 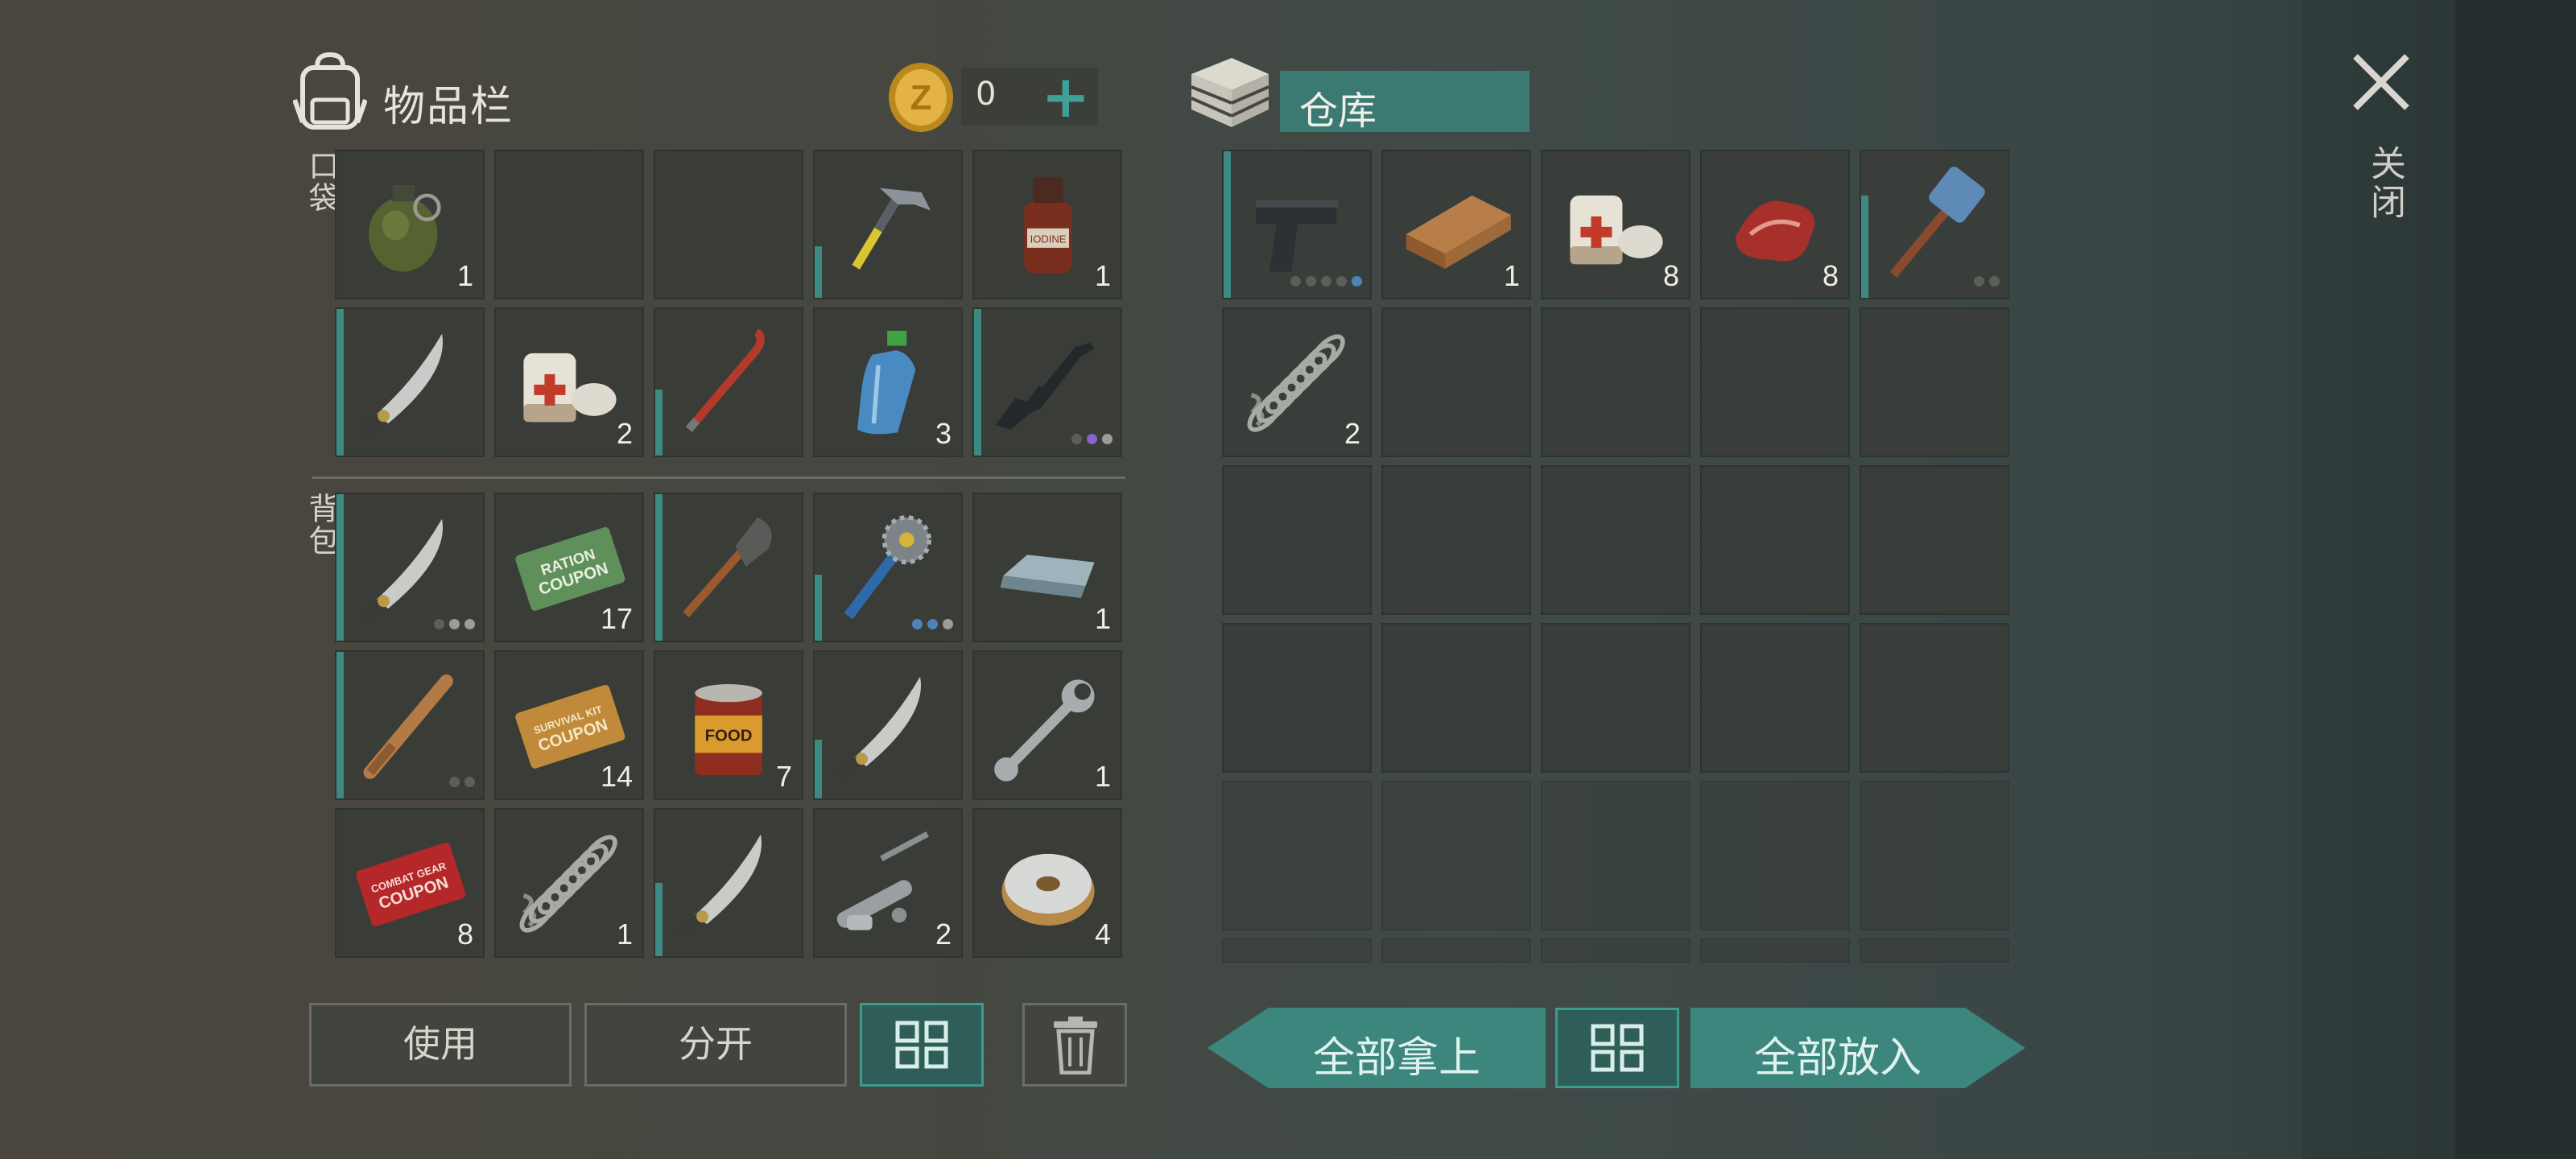 What do you see at coordinates (330, 91) in the screenshot?
I see `backpack-icon` at bounding box center [330, 91].